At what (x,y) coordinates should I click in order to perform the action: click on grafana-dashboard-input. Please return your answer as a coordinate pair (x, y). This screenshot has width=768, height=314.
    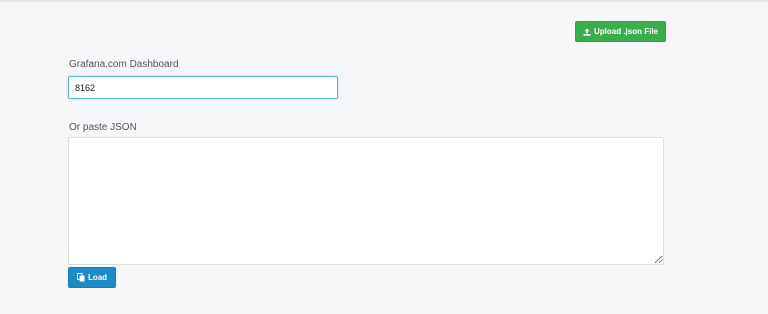
    Looking at the image, I should click on (203, 87).